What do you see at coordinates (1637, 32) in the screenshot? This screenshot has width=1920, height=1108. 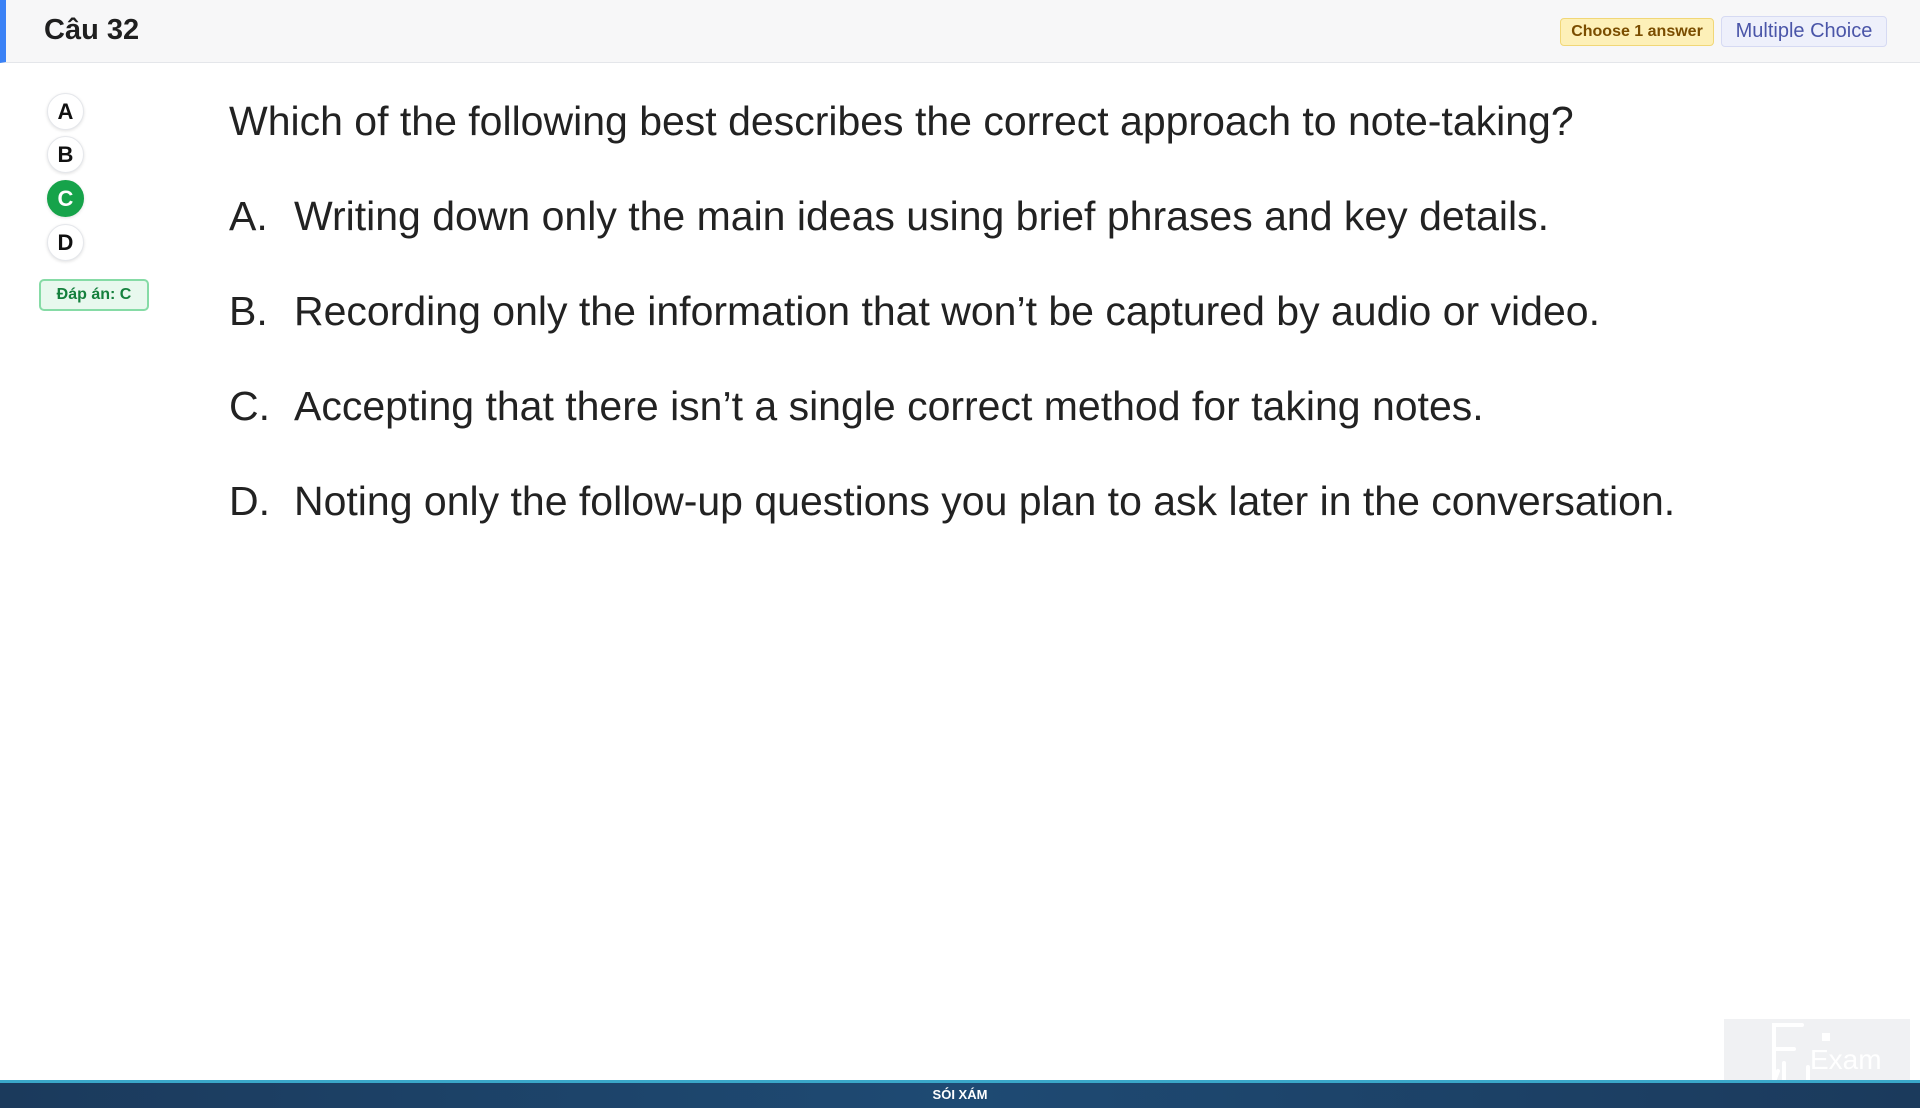 I see `choose-count-badge: Choose 1 answer` at bounding box center [1637, 32].